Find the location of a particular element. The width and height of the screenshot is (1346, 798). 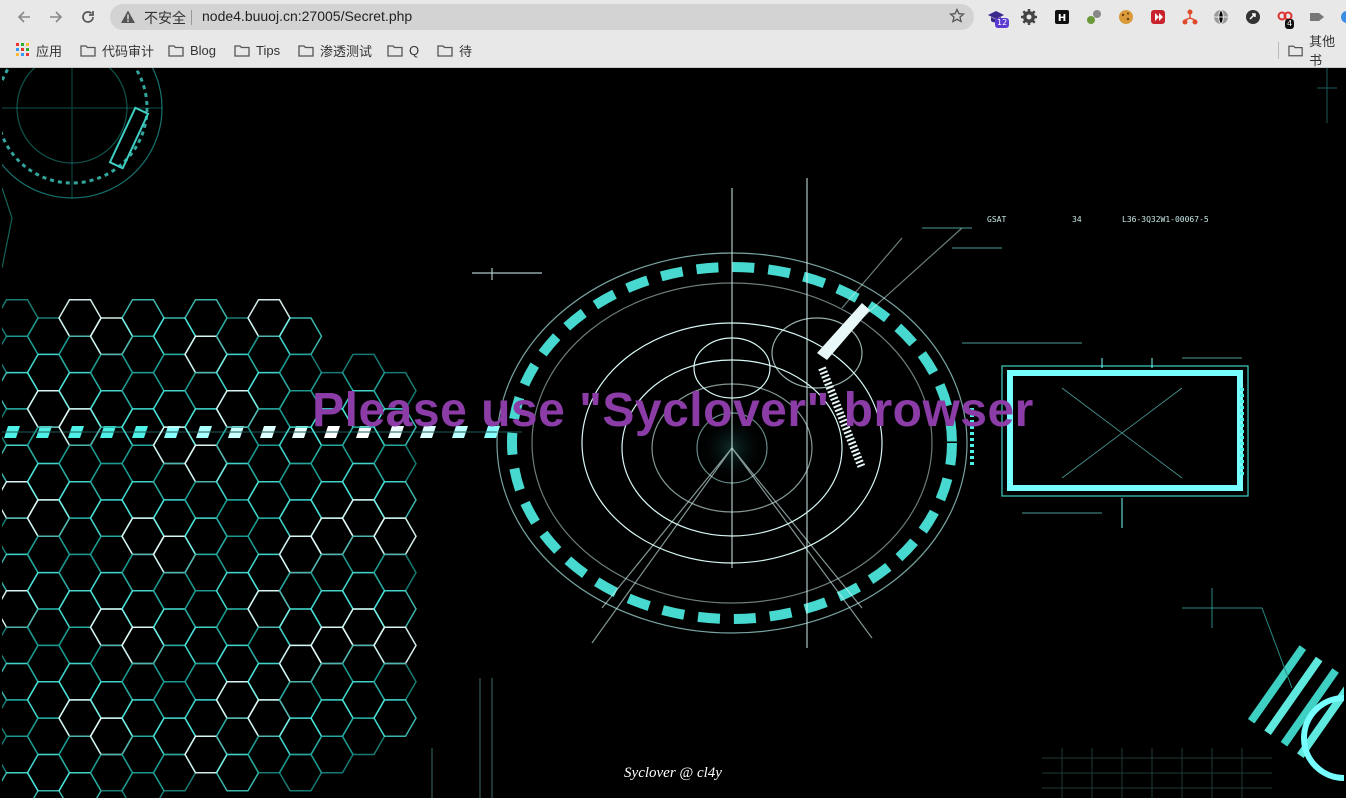

gear-icon is located at coordinates (1029, 17).